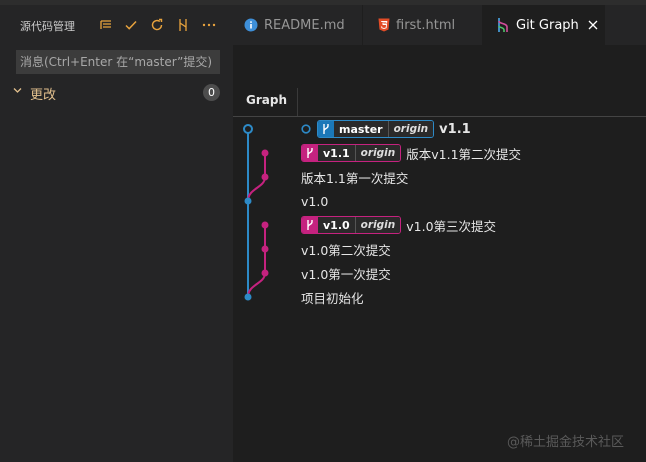  Describe the element at coordinates (116, 25) in the screenshot. I see `sidebar-header: 源代码管理` at that location.